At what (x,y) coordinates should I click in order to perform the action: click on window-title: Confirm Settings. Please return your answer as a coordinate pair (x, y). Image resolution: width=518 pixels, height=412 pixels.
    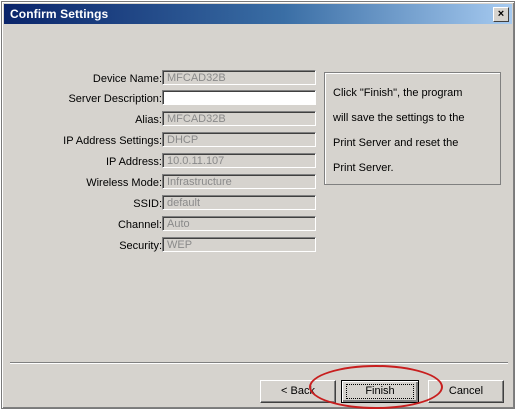
    Looking at the image, I should click on (59, 14).